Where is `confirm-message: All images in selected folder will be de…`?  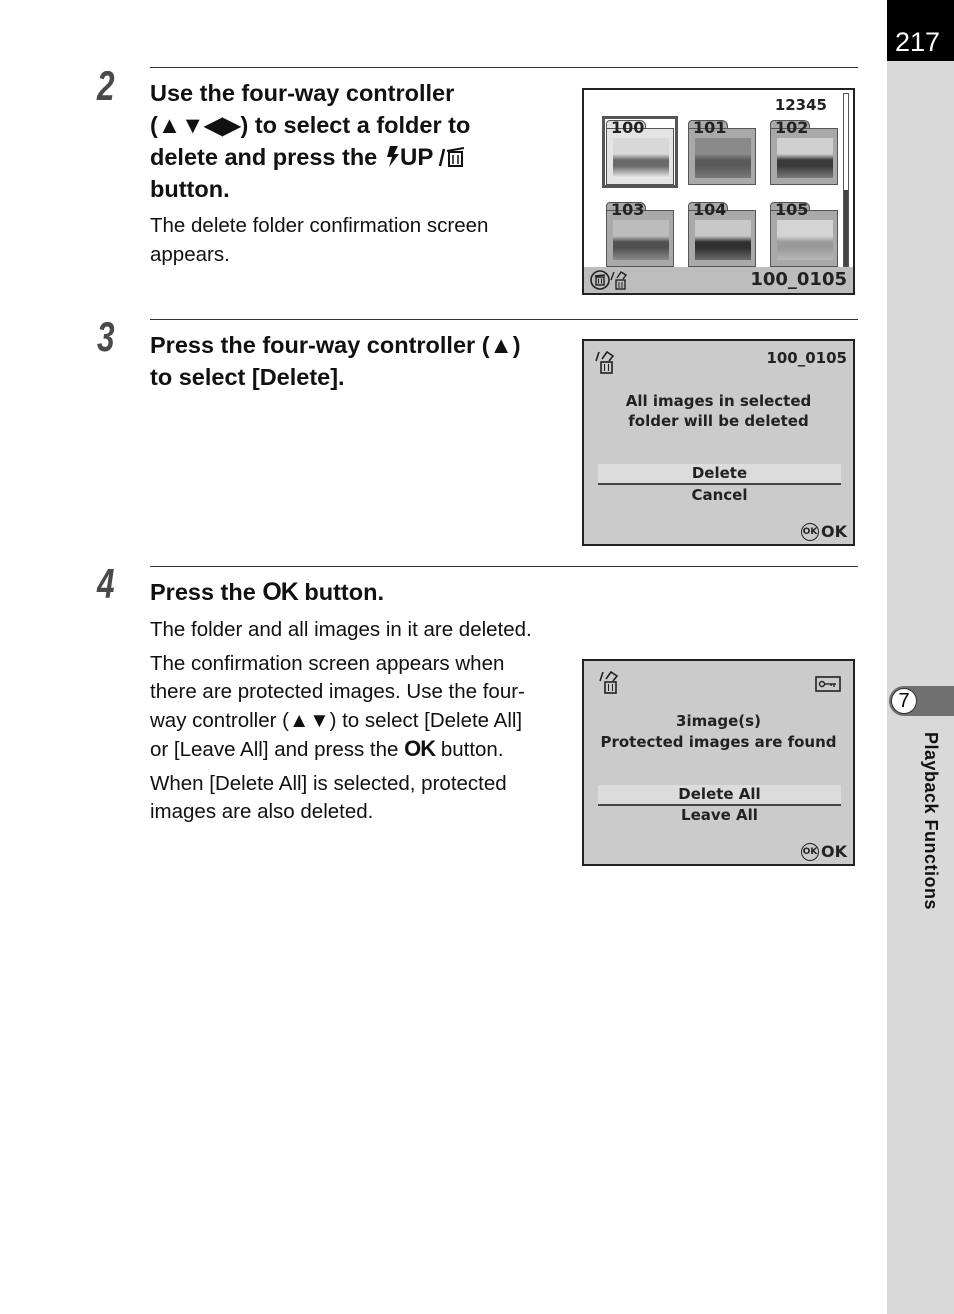 confirm-message: All images in selected folder will be de… is located at coordinates (718, 411).